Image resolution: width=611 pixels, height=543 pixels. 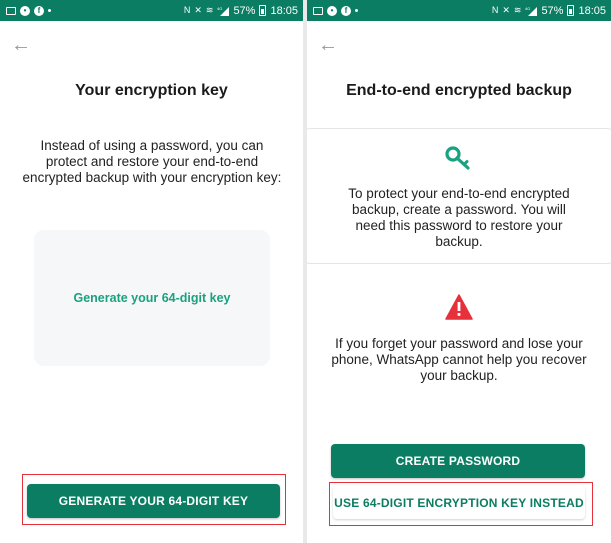 I want to click on generate-key-link: Generate your 64-digit key, so click(x=151, y=298).